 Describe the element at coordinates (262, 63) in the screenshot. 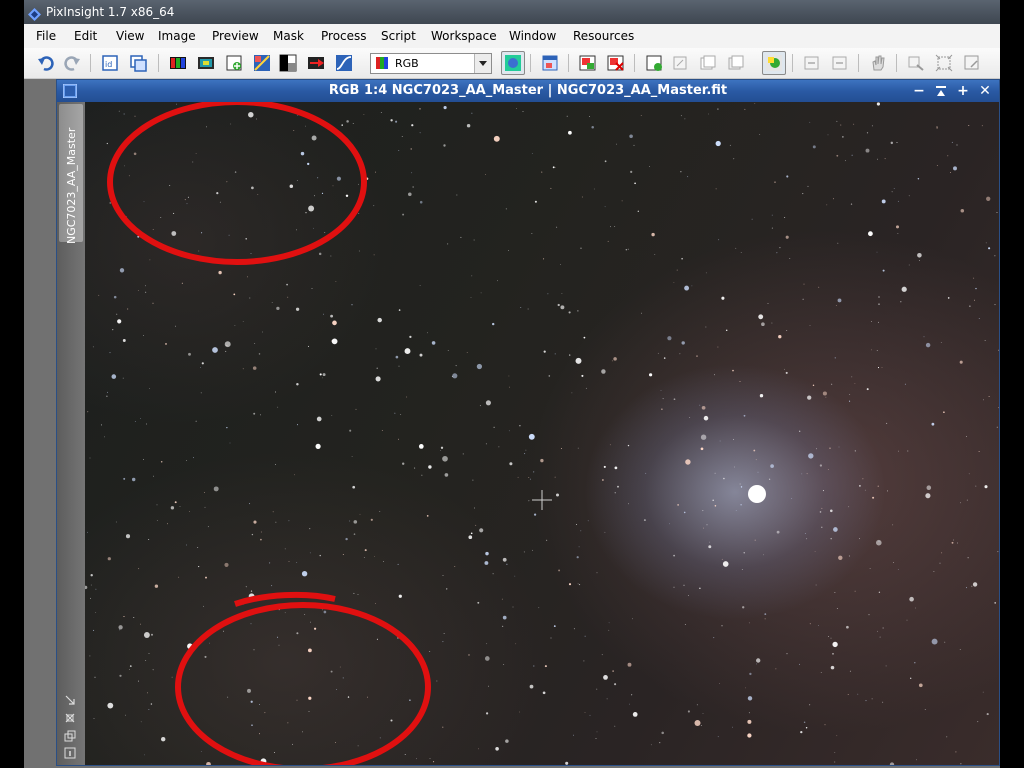

I see `histogram-icon` at that location.